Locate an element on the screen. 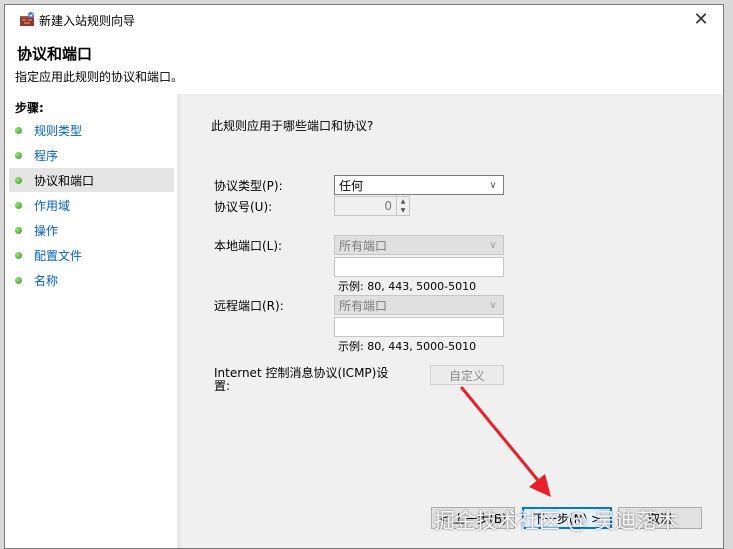 Image resolution: width=733 pixels, height=549 pixels. annotation-arrow is located at coordinates (505, 441).